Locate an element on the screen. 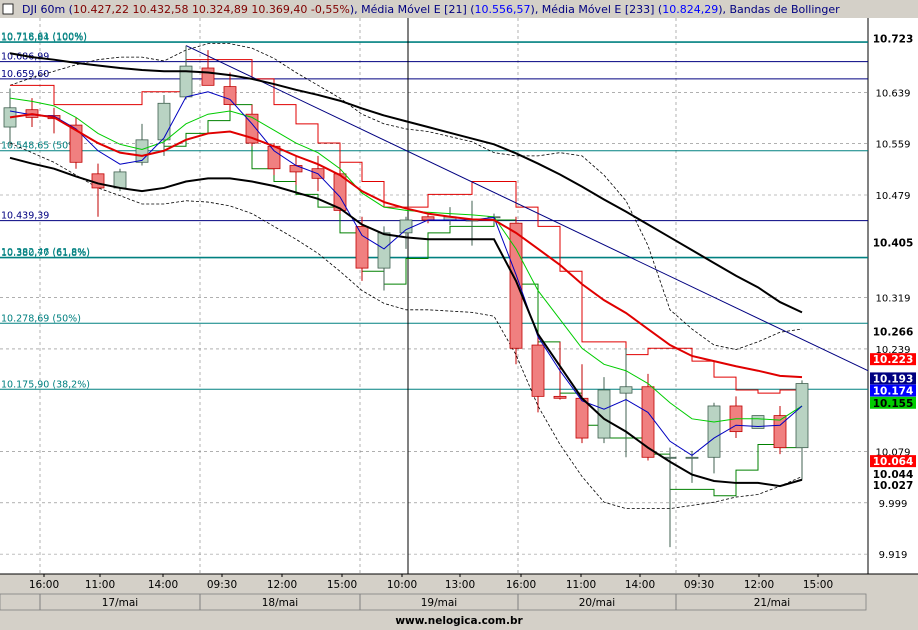 Image resolution: width=918 pixels, height=630 pixels. header-box-icon is located at coordinates (8, 9).